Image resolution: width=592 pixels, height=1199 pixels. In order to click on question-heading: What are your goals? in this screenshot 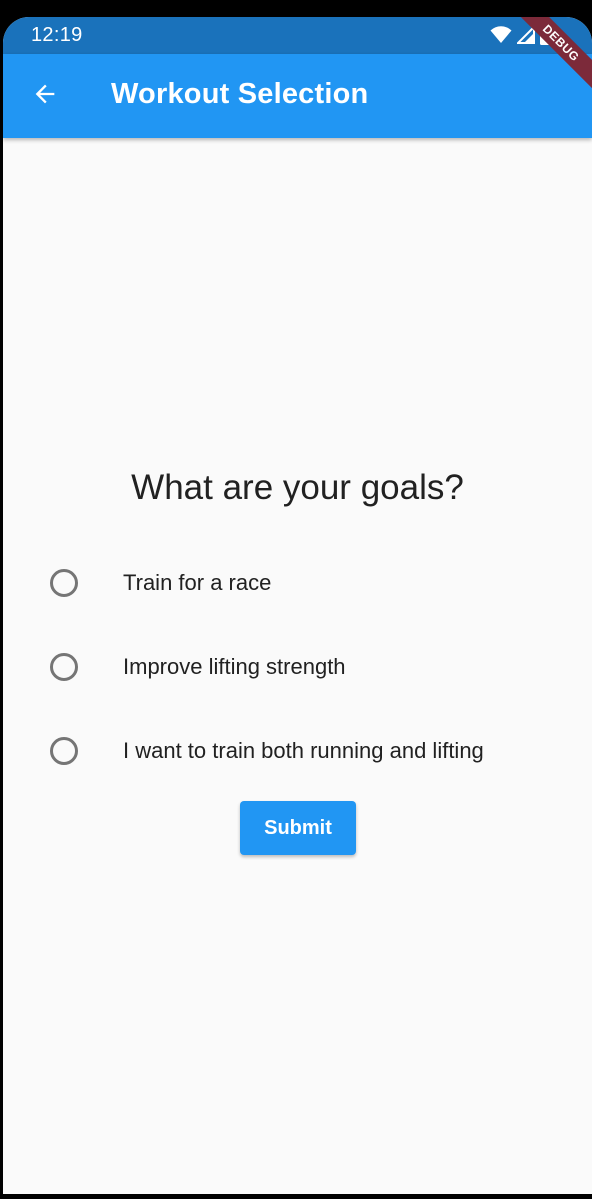, I will do `click(297, 487)`.